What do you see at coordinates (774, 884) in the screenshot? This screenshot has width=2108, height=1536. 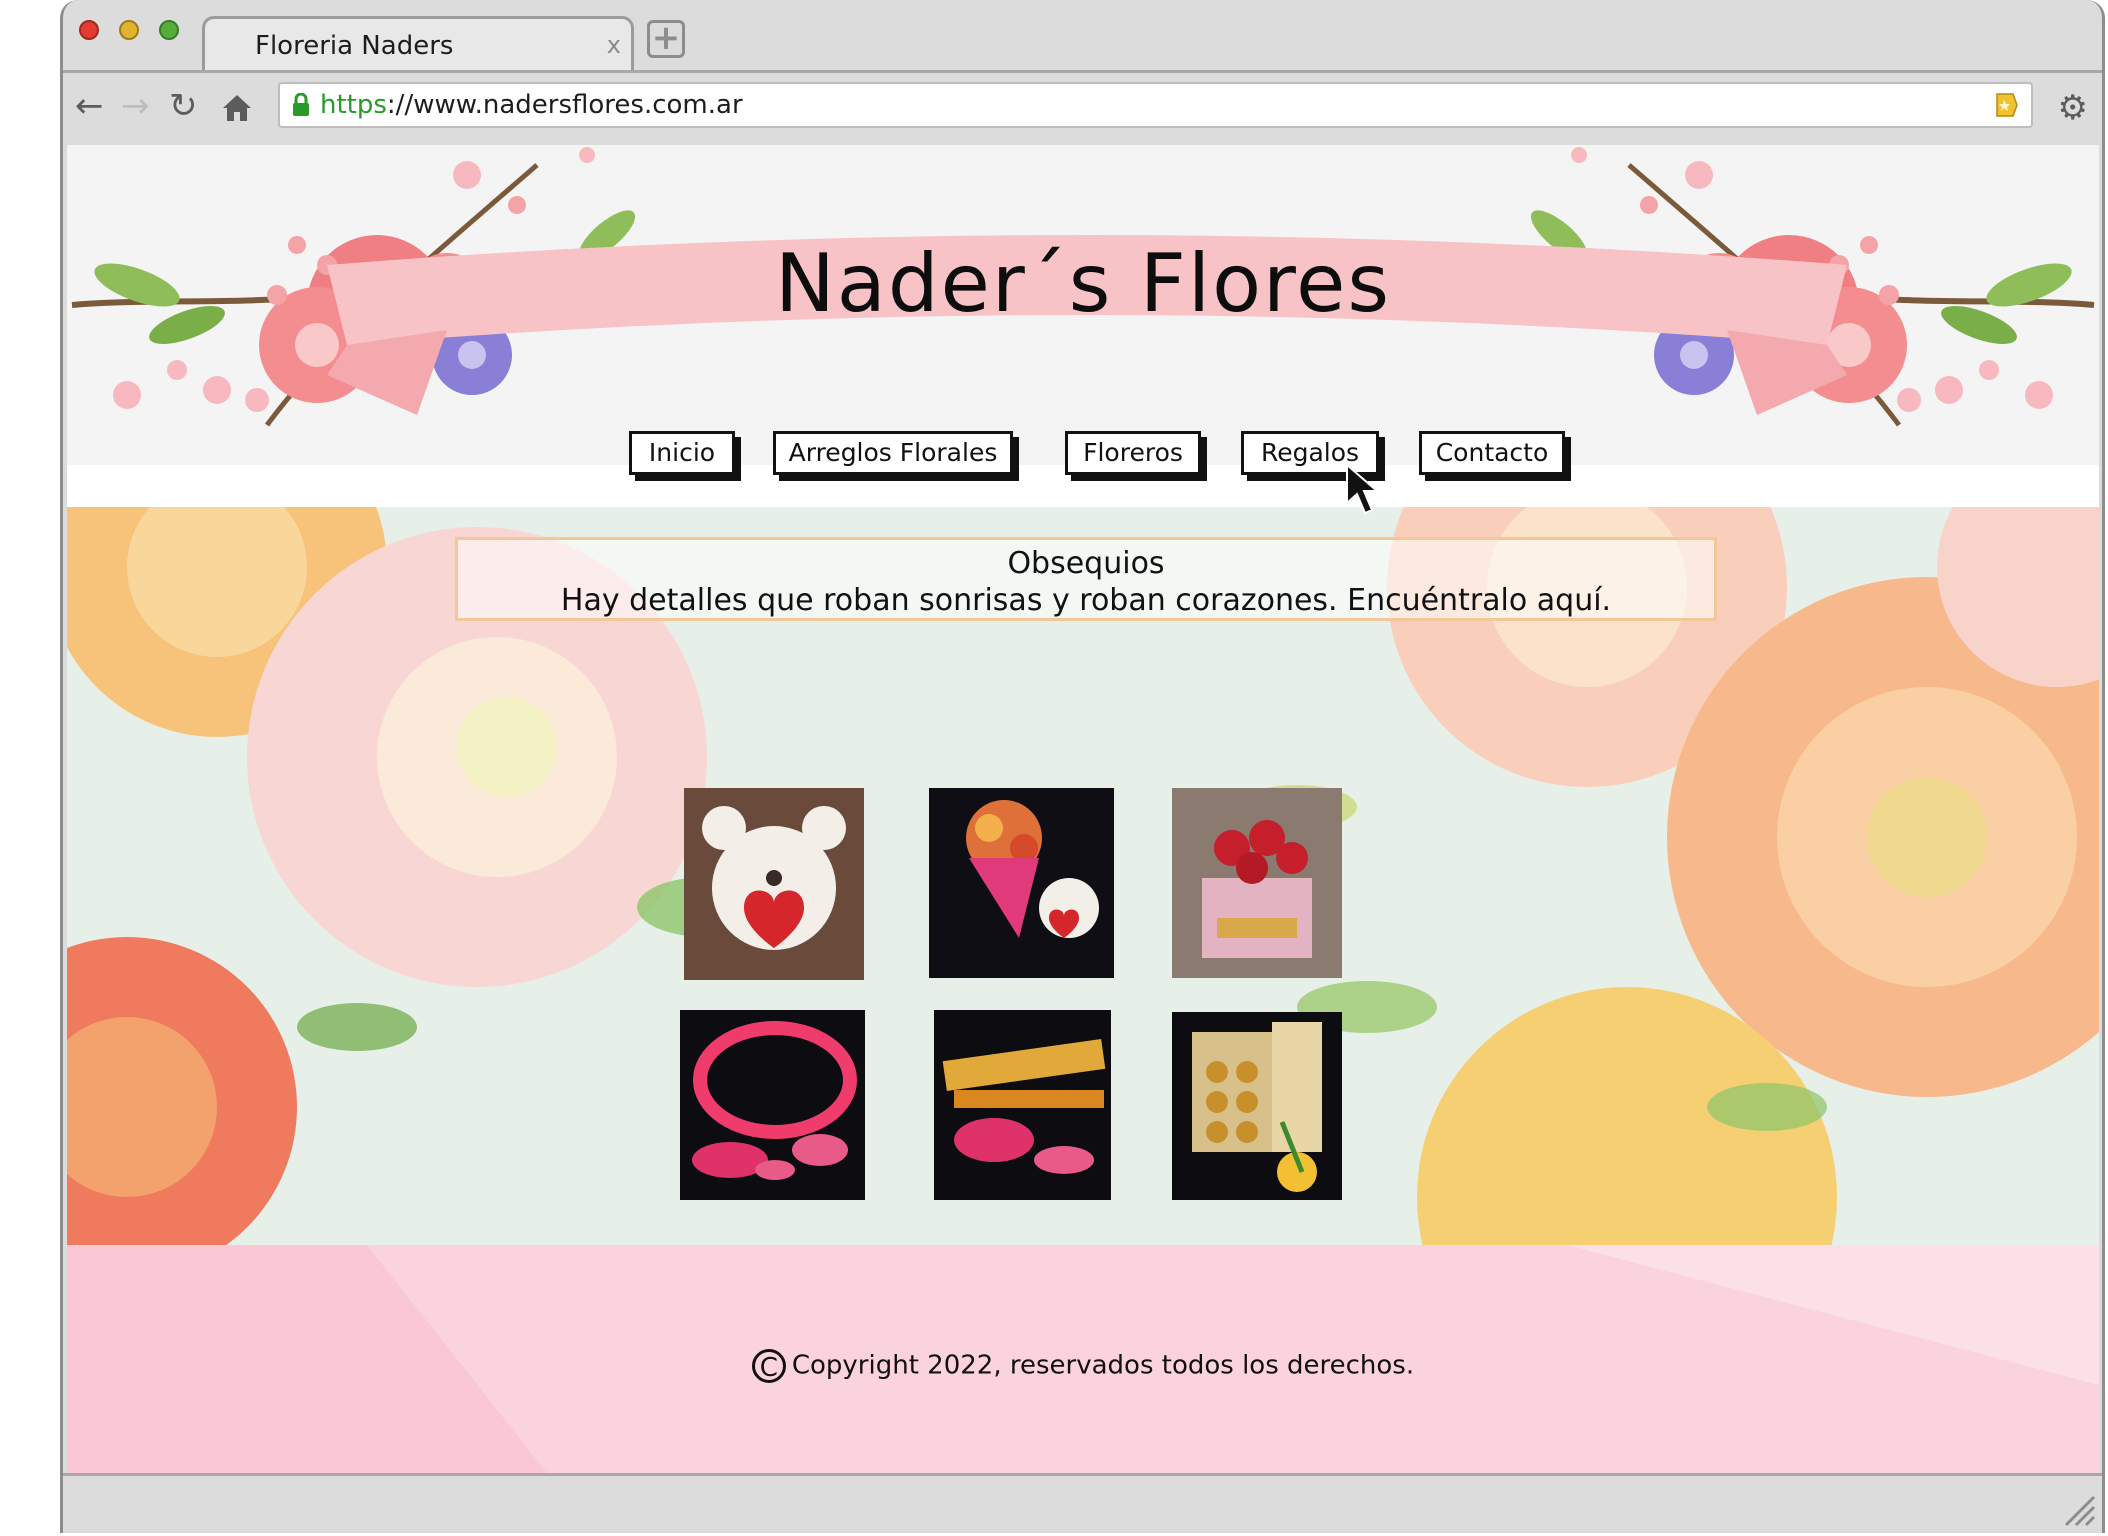 I see `gift-photo-teddy-bear` at bounding box center [774, 884].